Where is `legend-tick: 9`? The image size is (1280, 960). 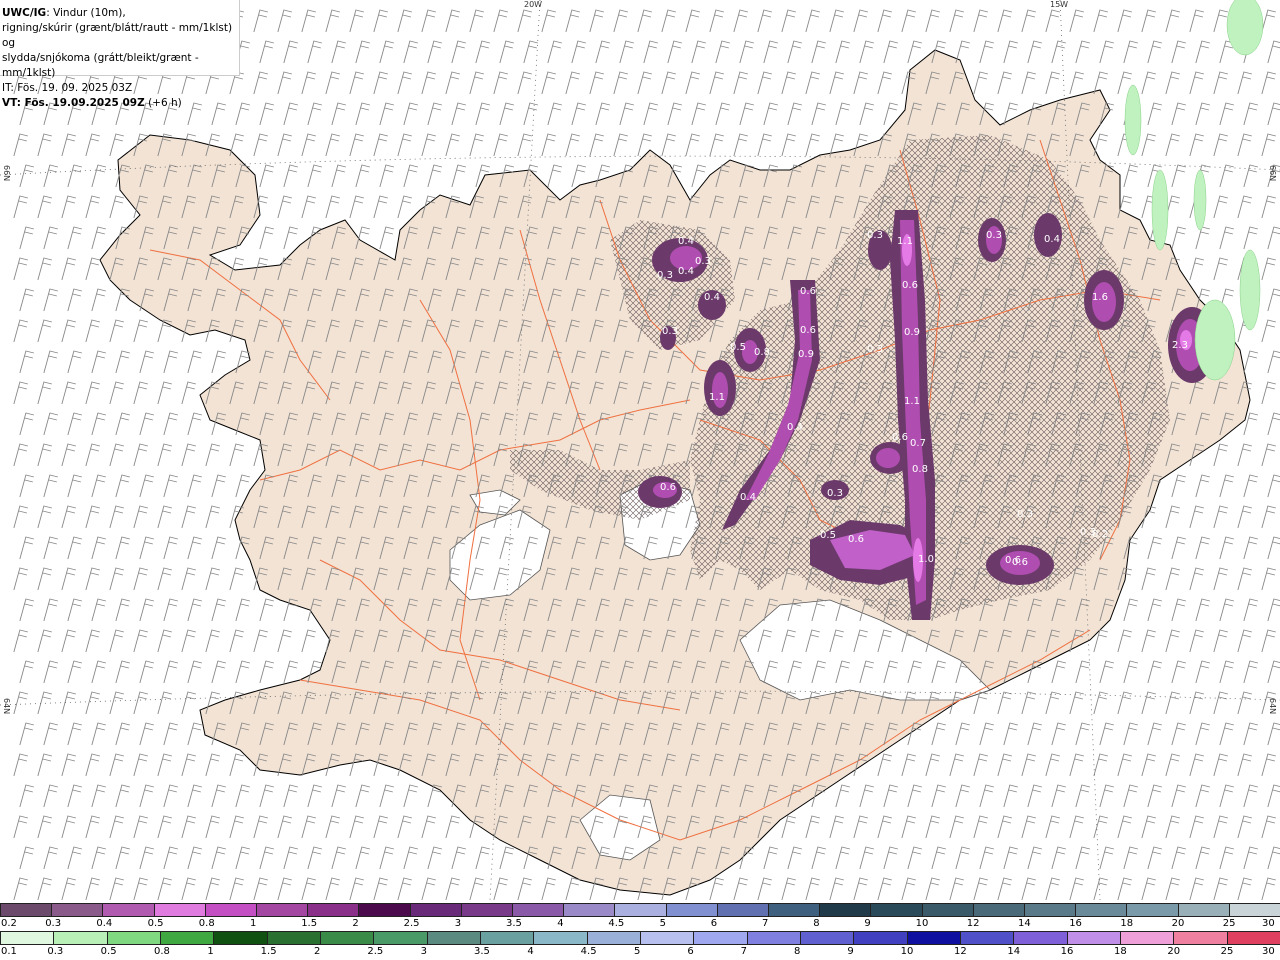 legend-tick: 9 is located at coordinates (867, 923).